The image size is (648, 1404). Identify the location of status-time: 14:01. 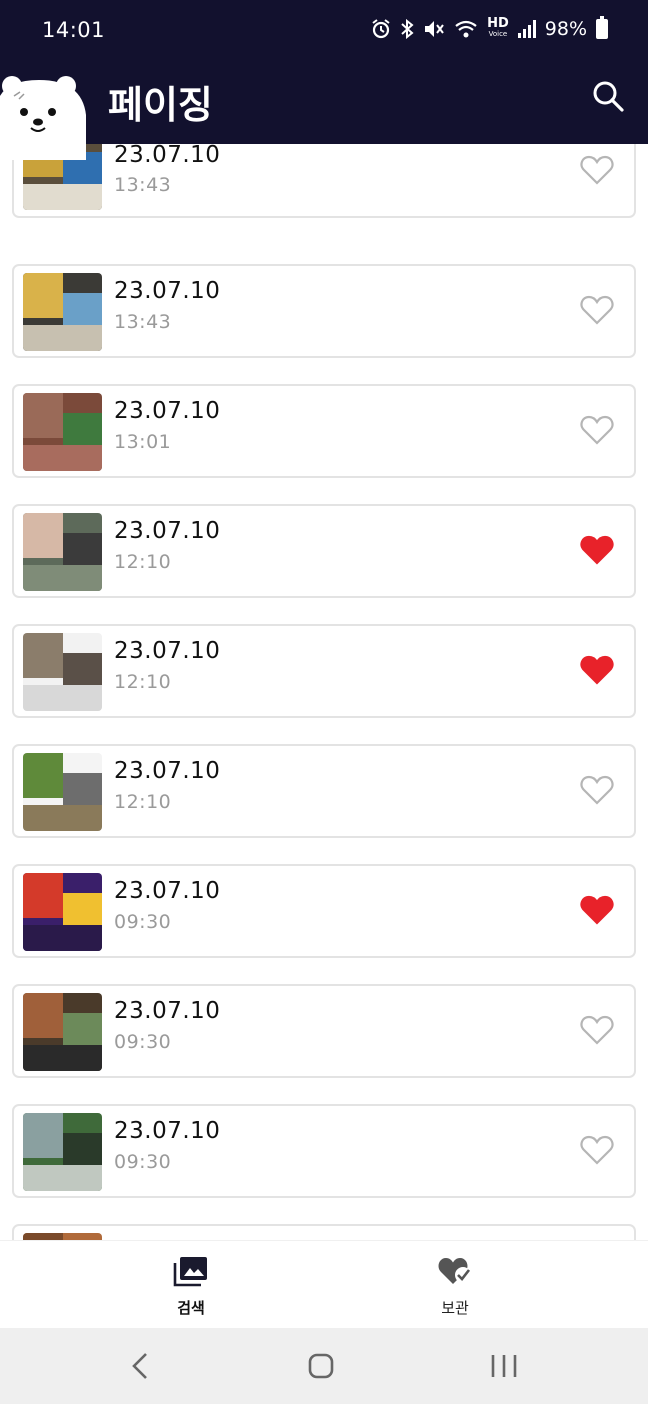
(74, 30).